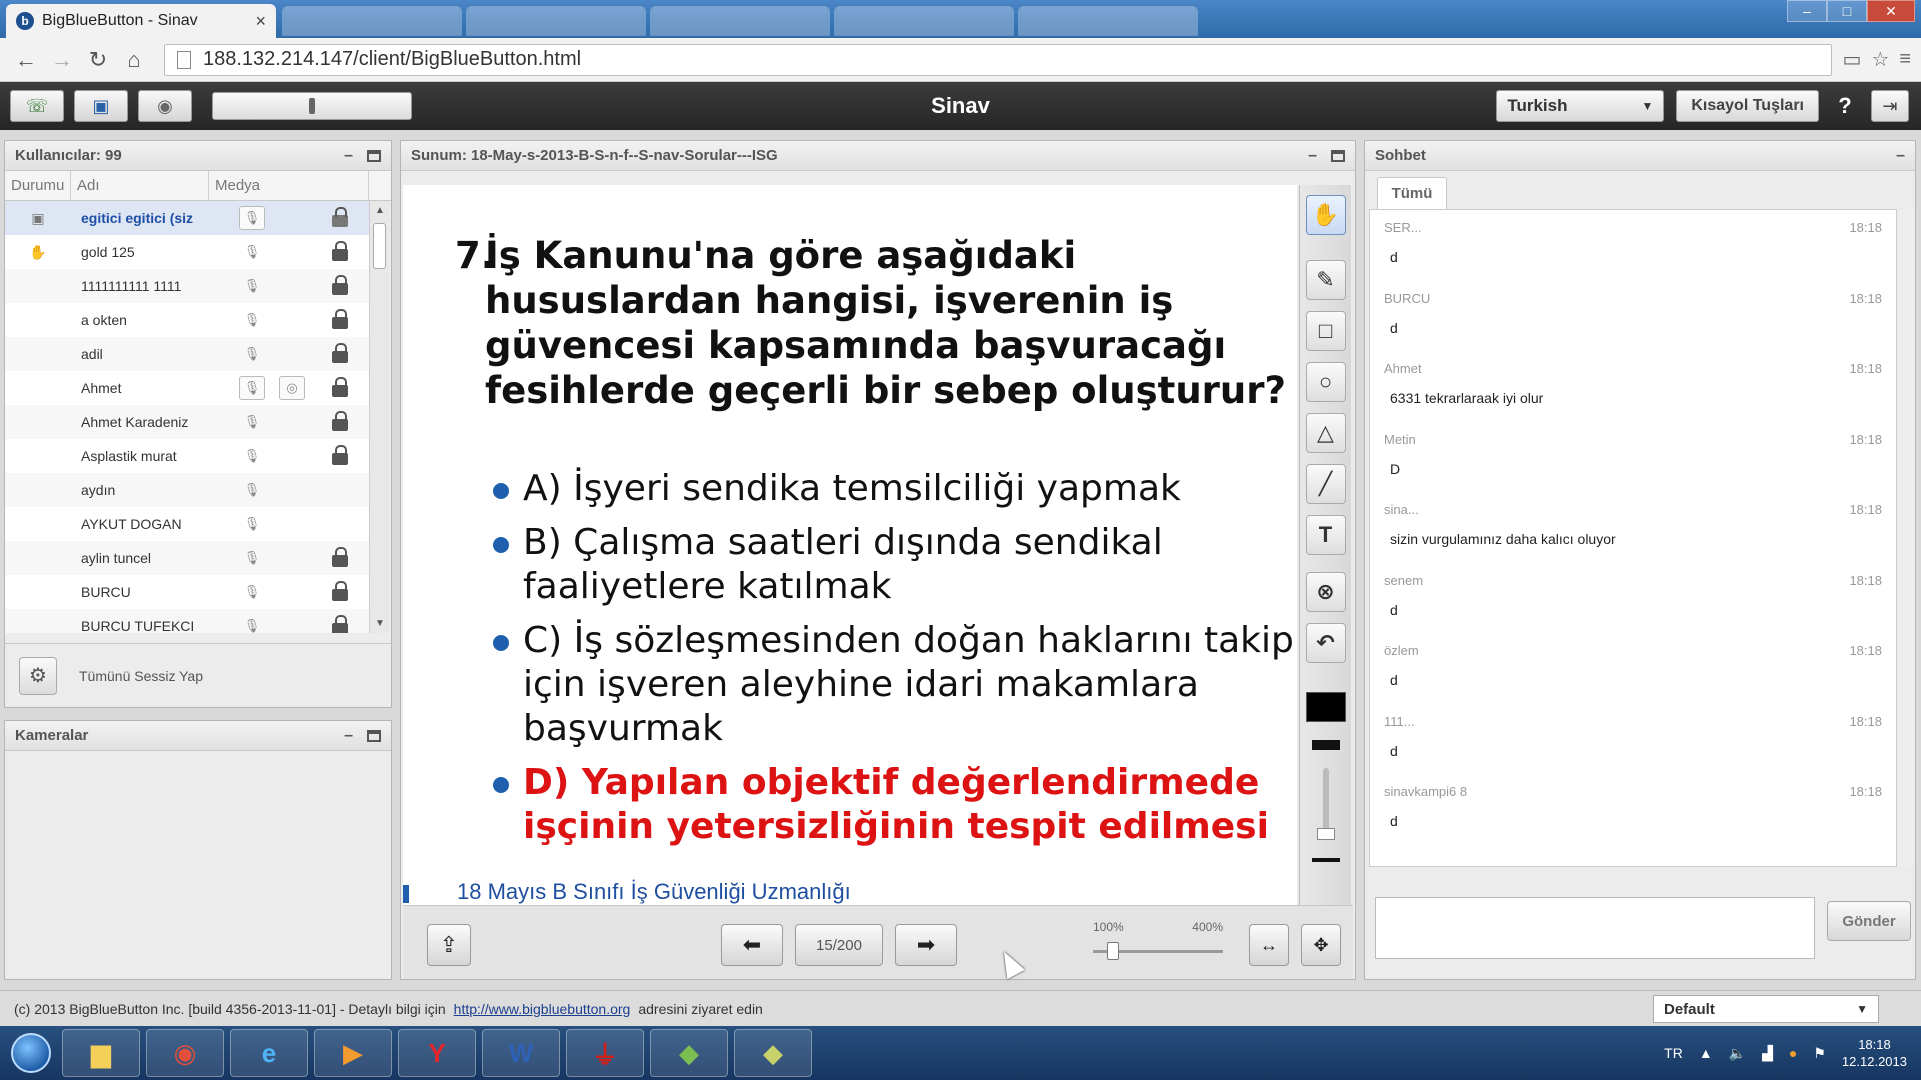 The image size is (1921, 1080). I want to click on tray-expand-icon: ▲, so click(1706, 1053).